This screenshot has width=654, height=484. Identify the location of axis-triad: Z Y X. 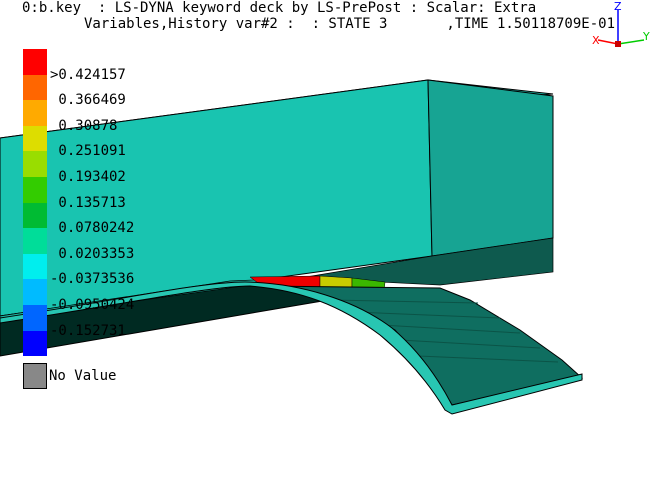
(621, 23).